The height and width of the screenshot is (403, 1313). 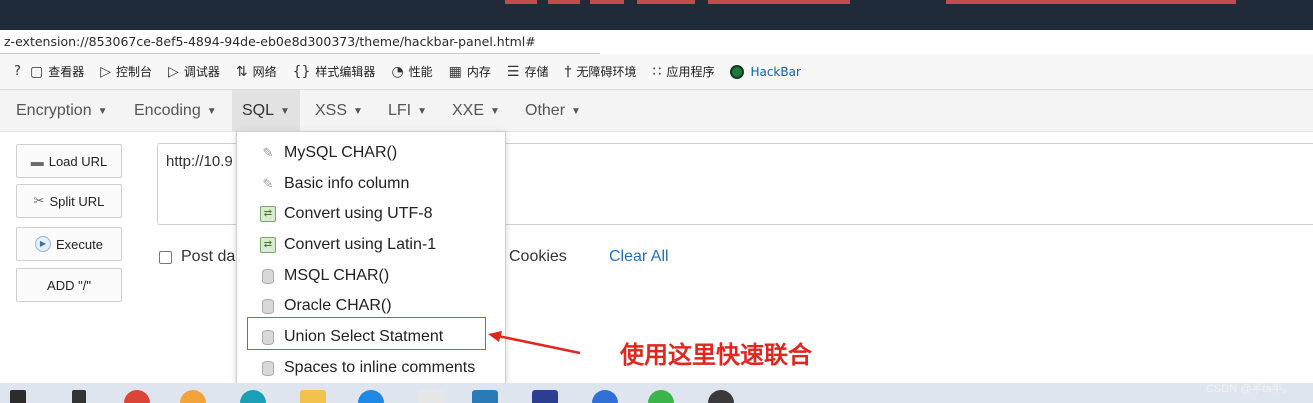 I want to click on menu-lfi: LFI ▼, so click(x=407, y=111).